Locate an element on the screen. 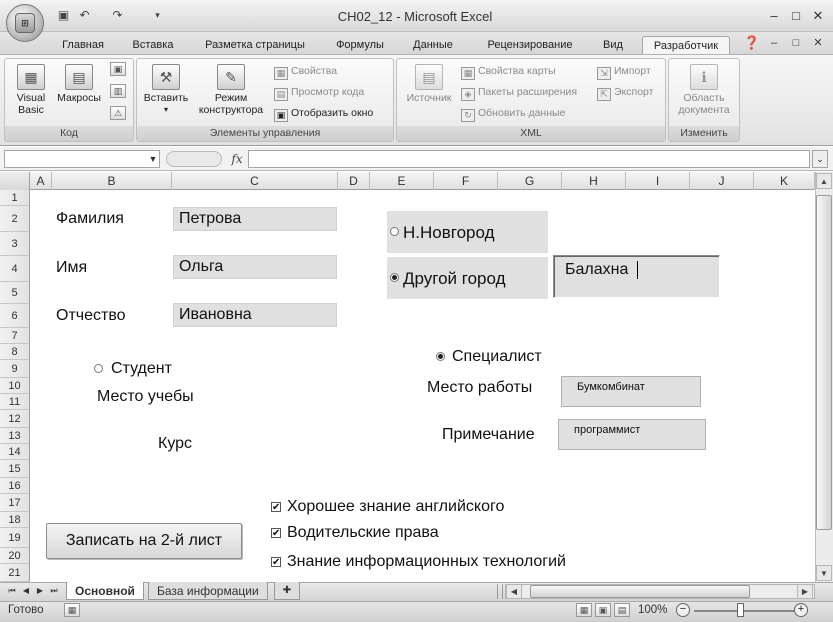 The image size is (833, 622). save-icon: ▣ is located at coordinates (63, 15).